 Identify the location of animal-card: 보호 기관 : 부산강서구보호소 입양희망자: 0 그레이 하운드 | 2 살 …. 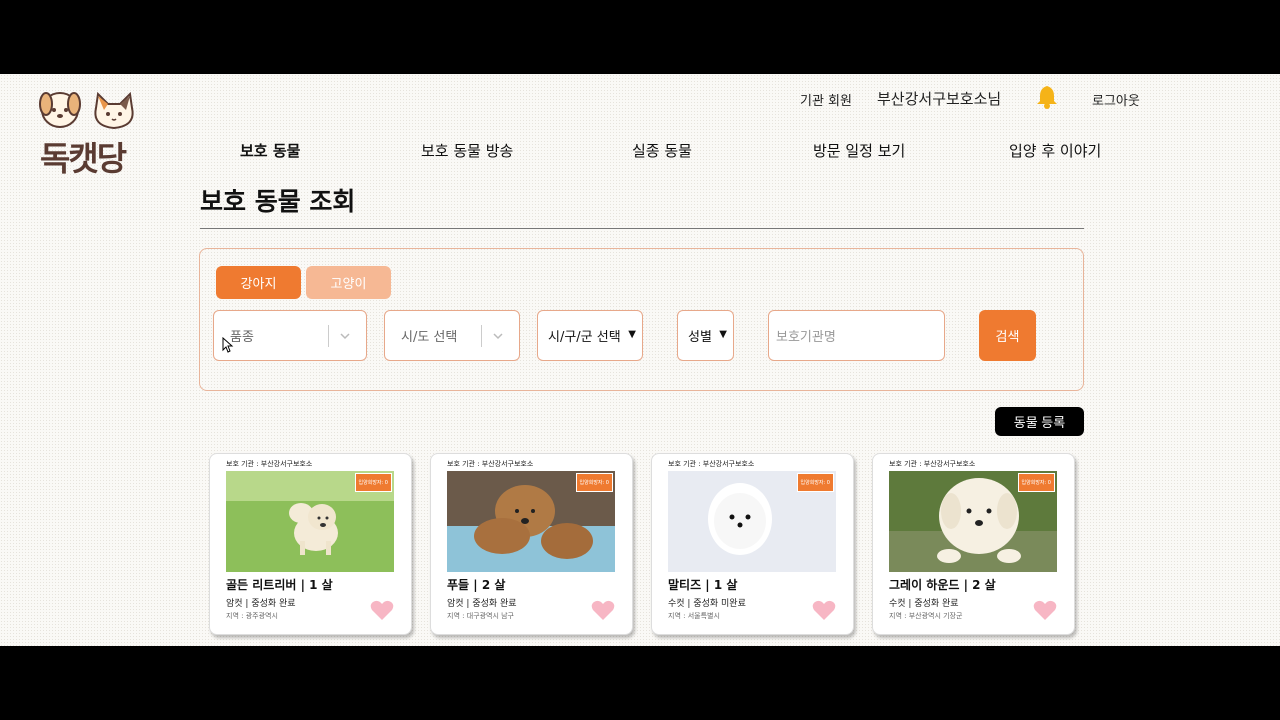
(973, 544).